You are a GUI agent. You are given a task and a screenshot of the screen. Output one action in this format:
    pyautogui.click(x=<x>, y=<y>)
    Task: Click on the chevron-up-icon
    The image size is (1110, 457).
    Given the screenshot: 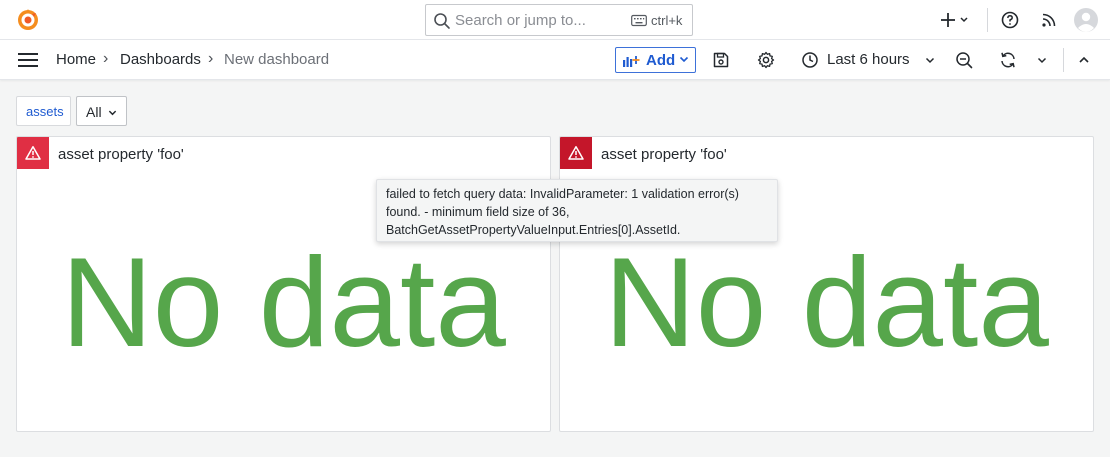 What is the action you would take?
    pyautogui.click(x=1084, y=59)
    